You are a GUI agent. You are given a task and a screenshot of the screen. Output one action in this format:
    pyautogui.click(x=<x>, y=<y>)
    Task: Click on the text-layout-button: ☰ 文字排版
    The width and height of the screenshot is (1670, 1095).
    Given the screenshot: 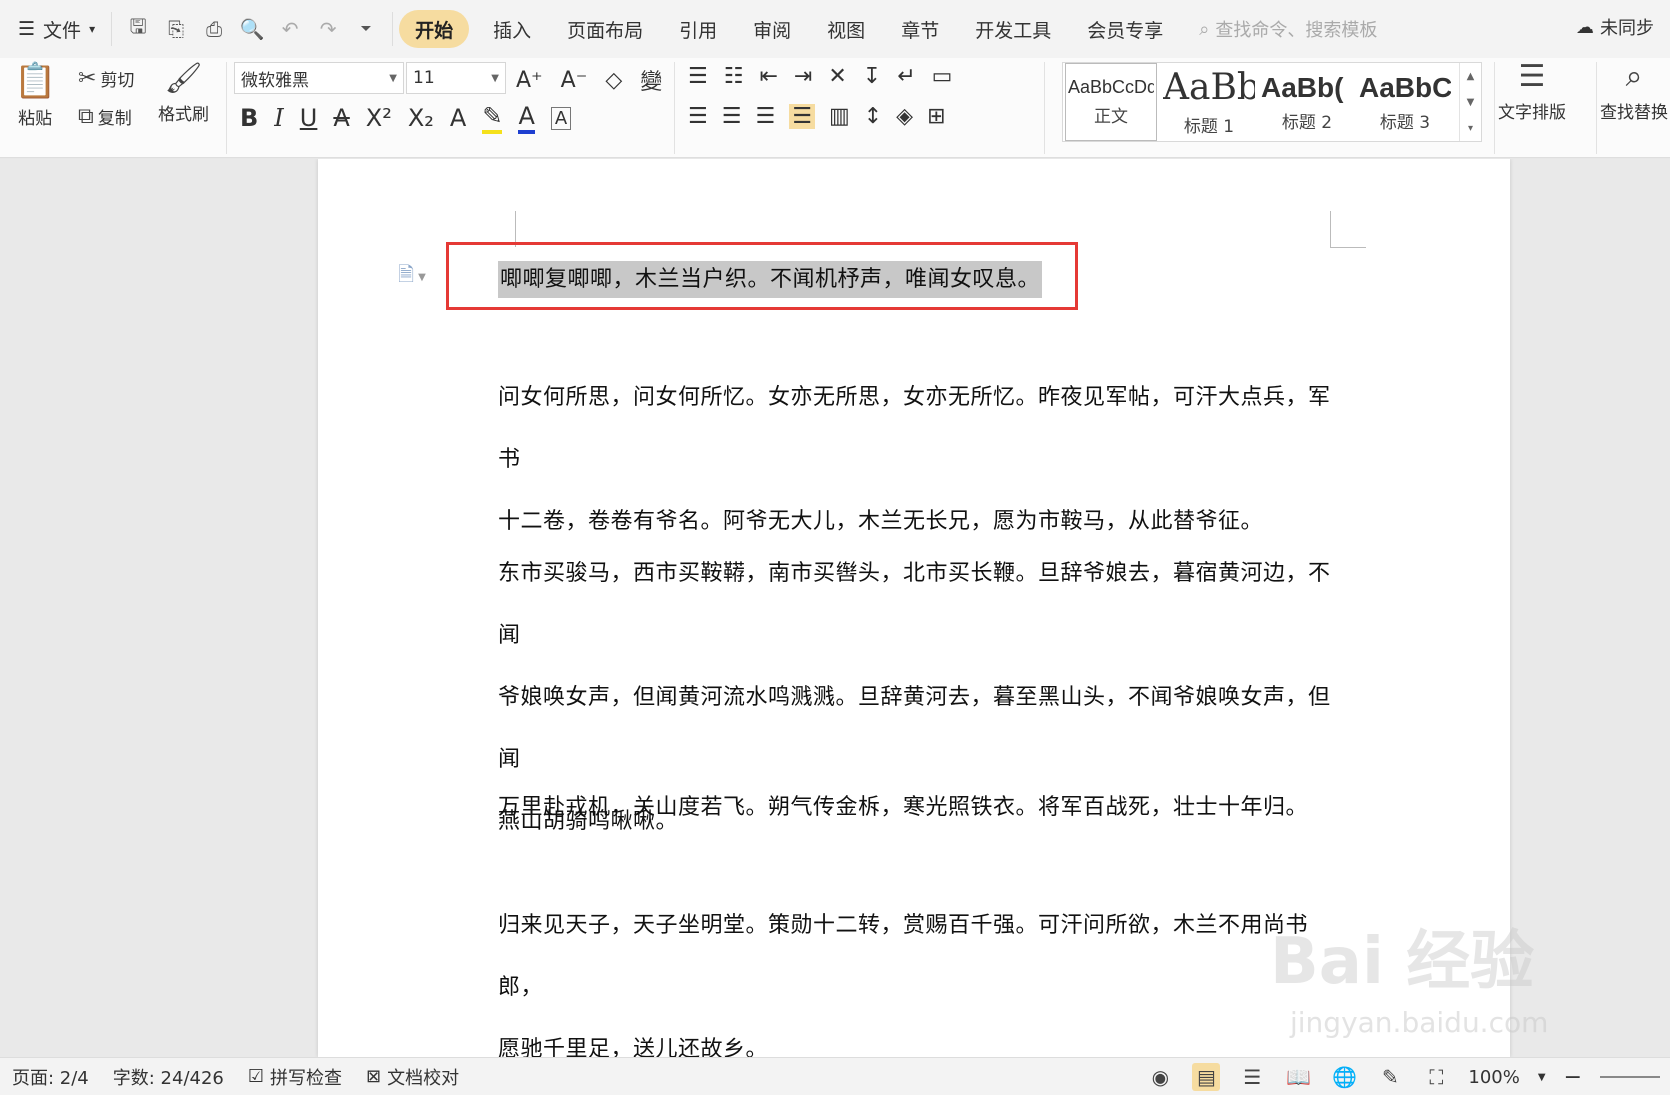 What is the action you would take?
    pyautogui.click(x=1532, y=91)
    